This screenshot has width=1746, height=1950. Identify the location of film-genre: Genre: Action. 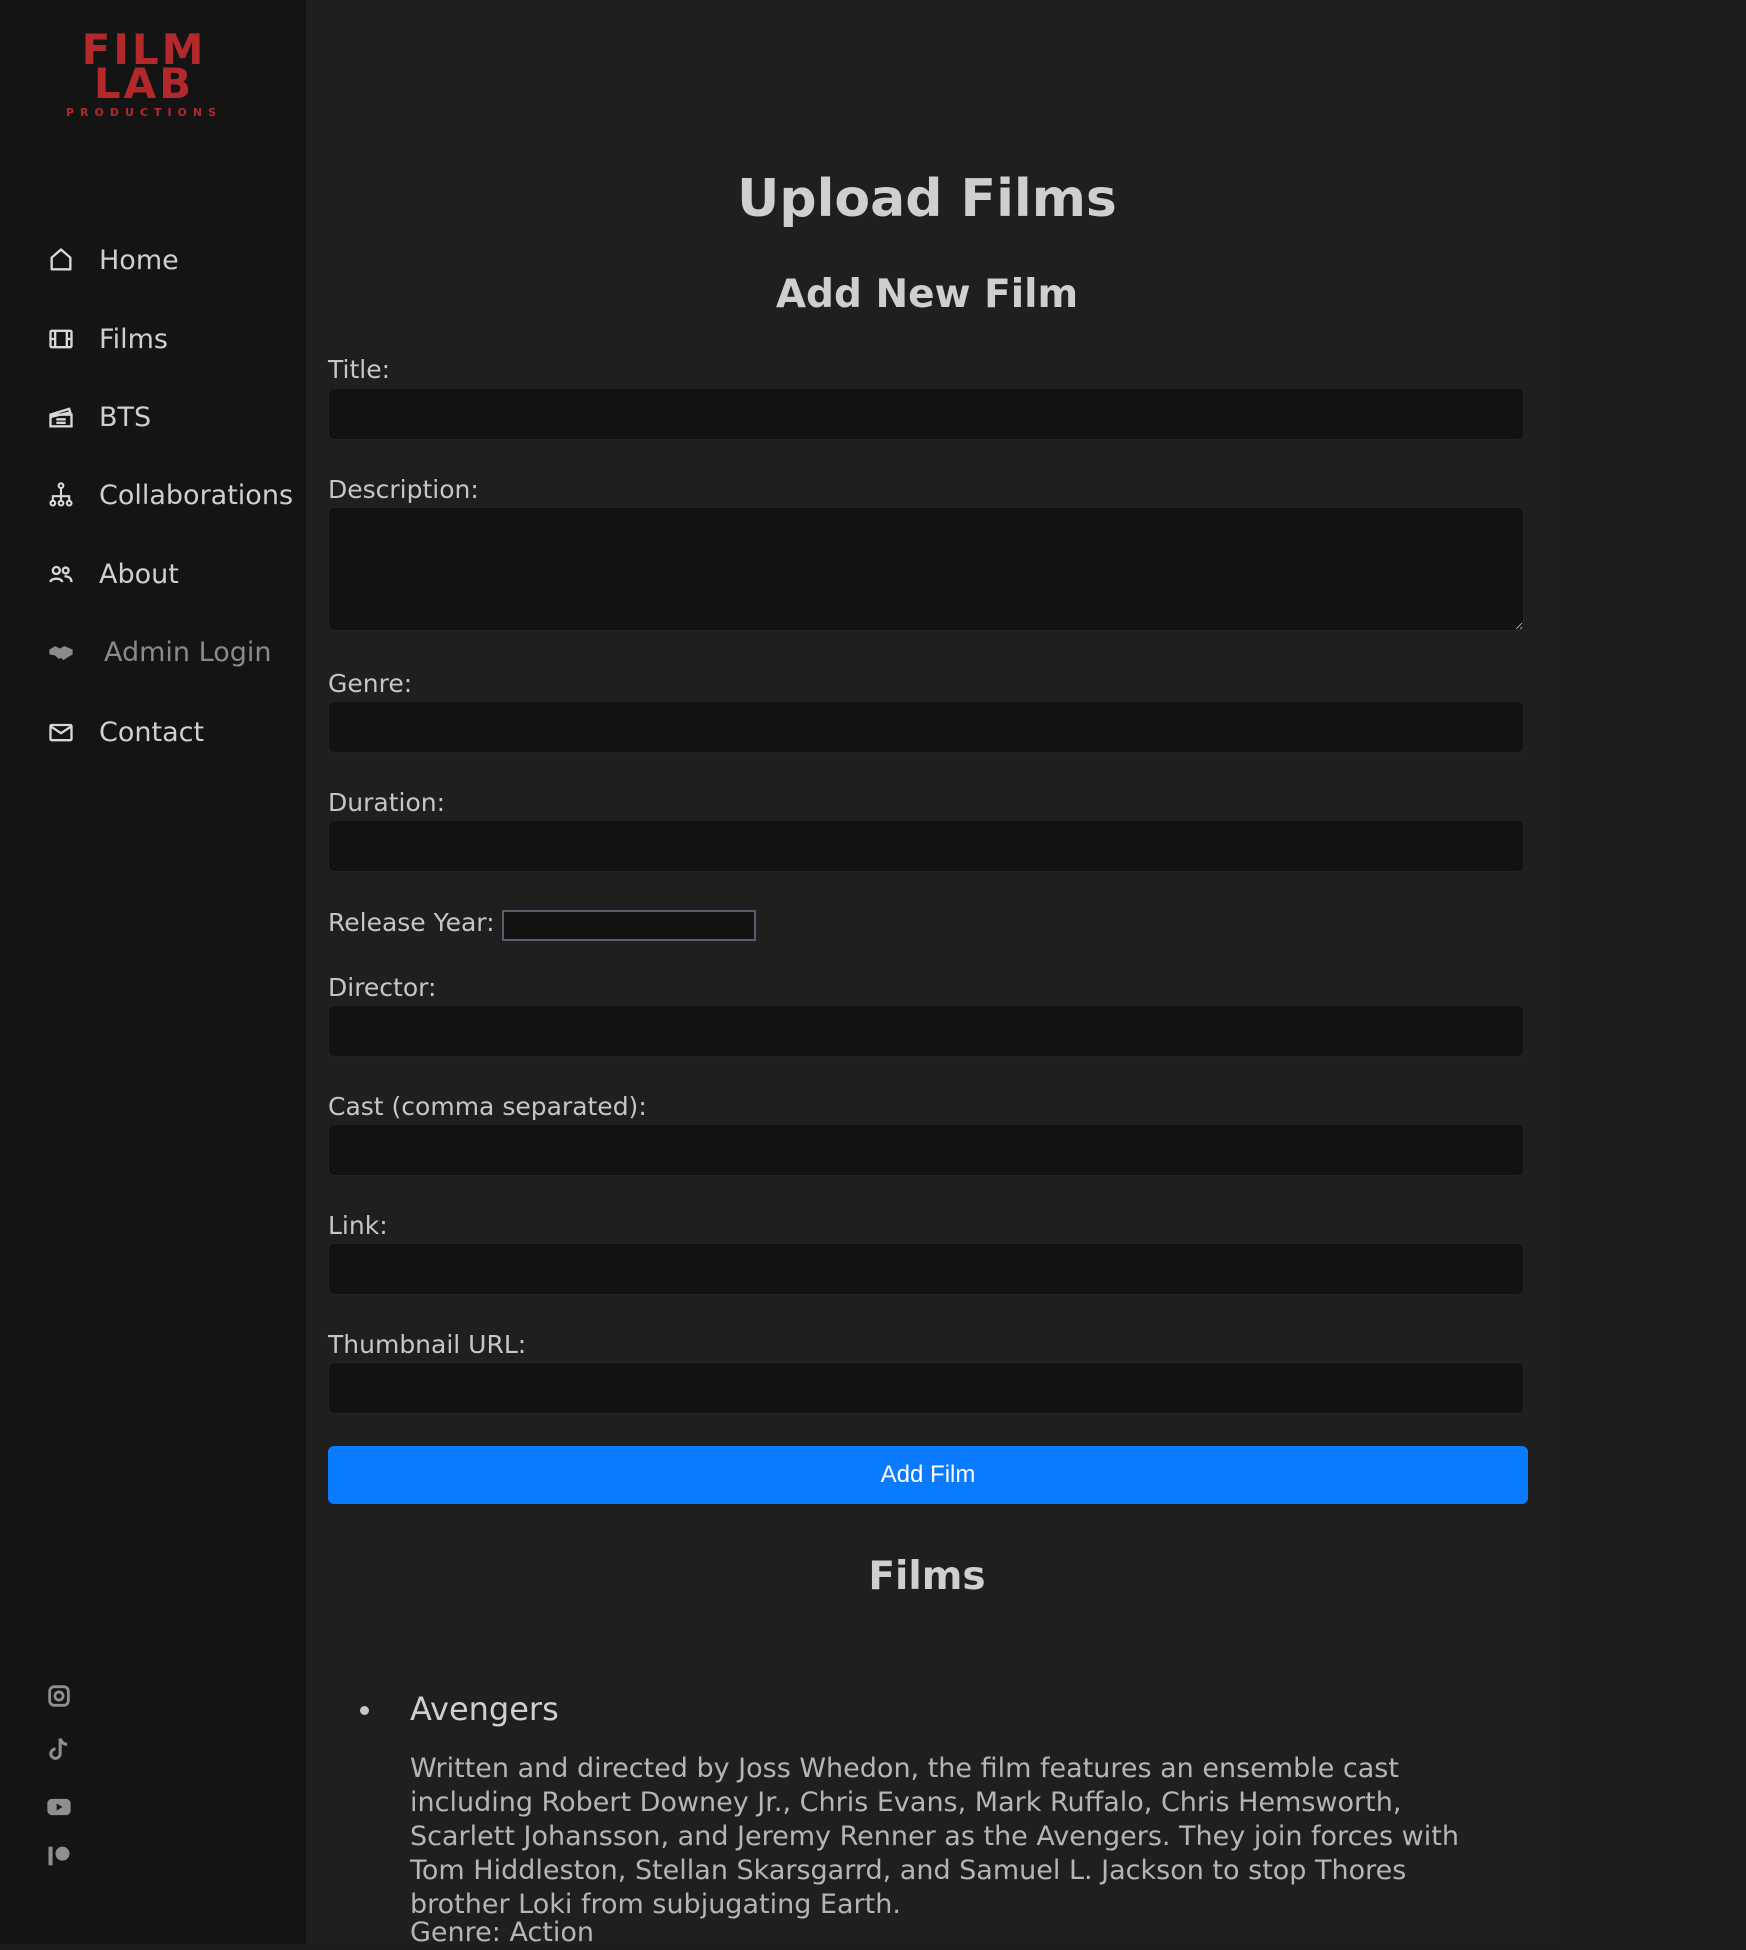
(502, 1932).